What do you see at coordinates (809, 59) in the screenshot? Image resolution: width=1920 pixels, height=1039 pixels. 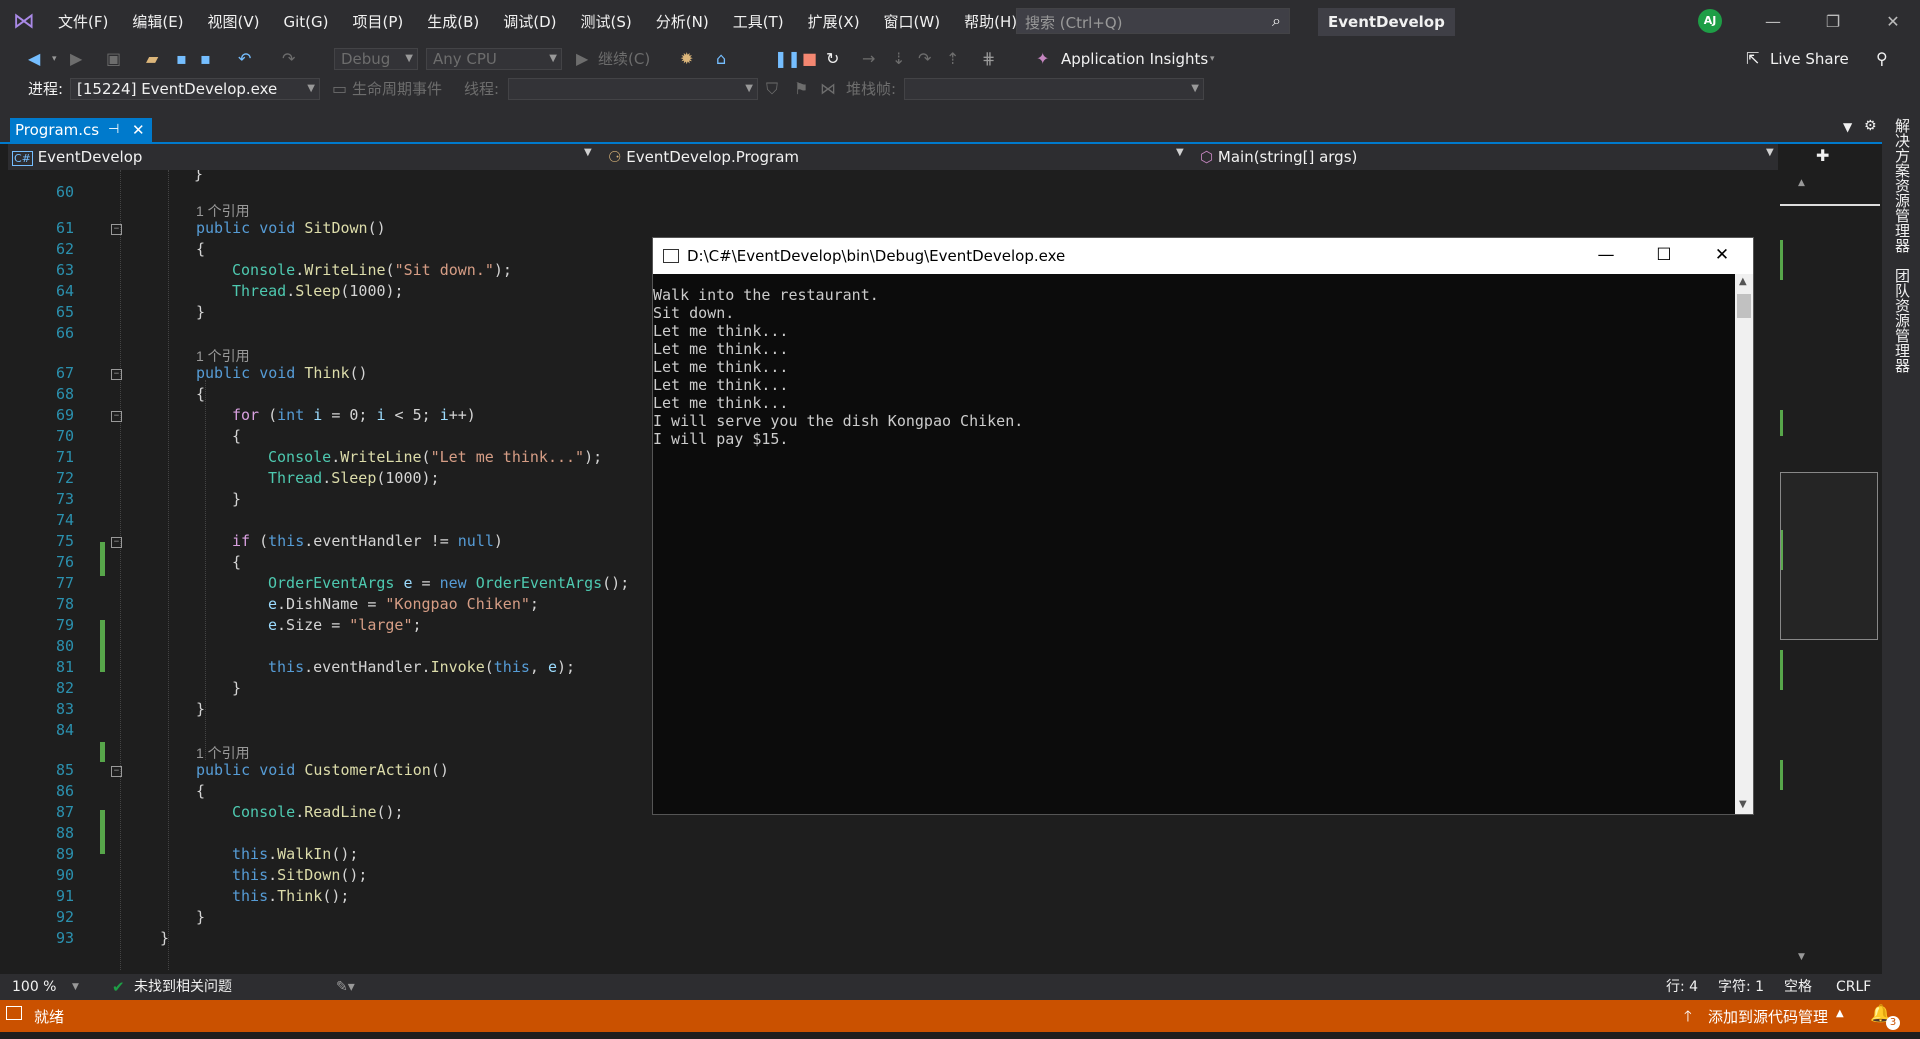 I see `stop-icon: ■` at bounding box center [809, 59].